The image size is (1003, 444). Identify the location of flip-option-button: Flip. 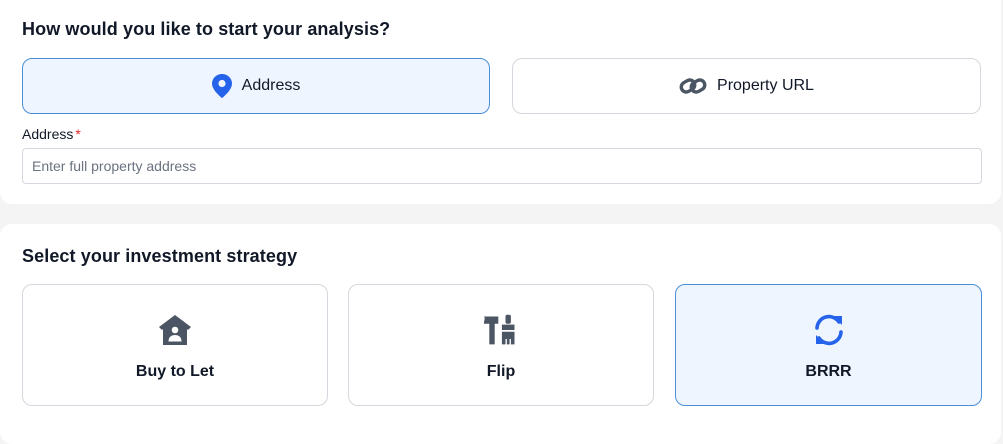
(501, 345).